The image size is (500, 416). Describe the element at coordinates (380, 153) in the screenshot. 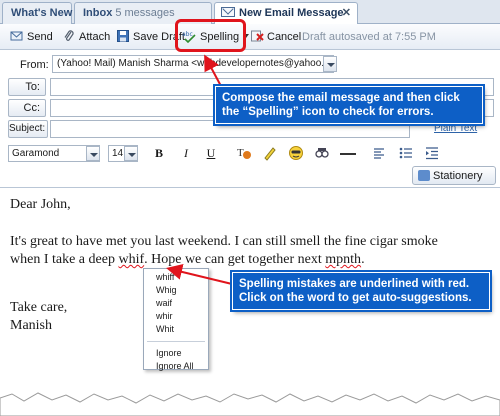

I see `align-text-icon` at that location.